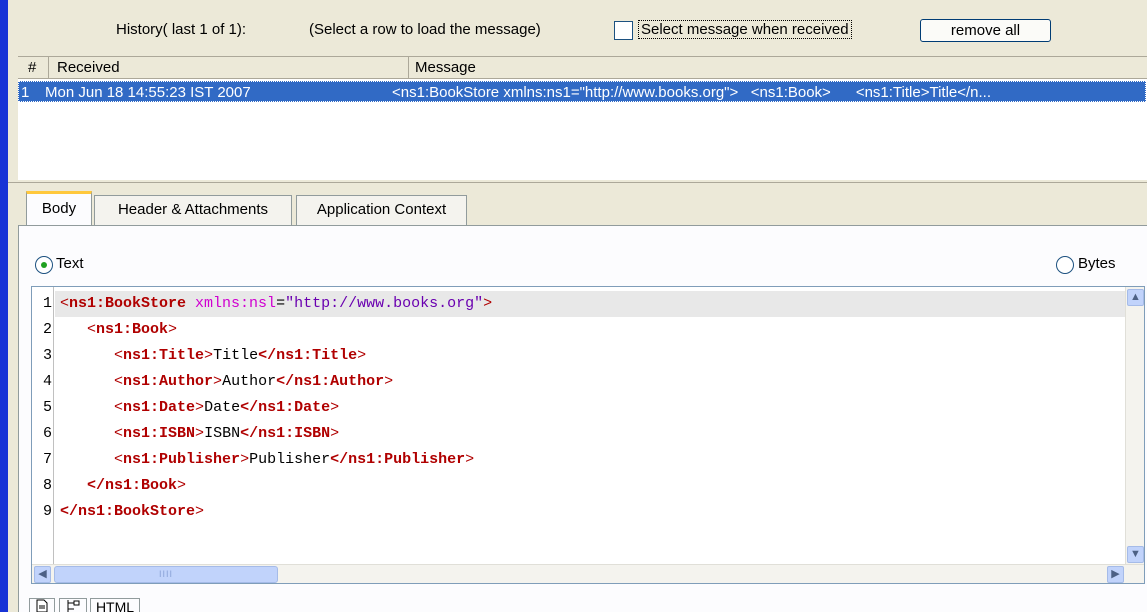 The width and height of the screenshot is (1147, 612). I want to click on horizontal-scroll-thumb: IIII, so click(166, 574).